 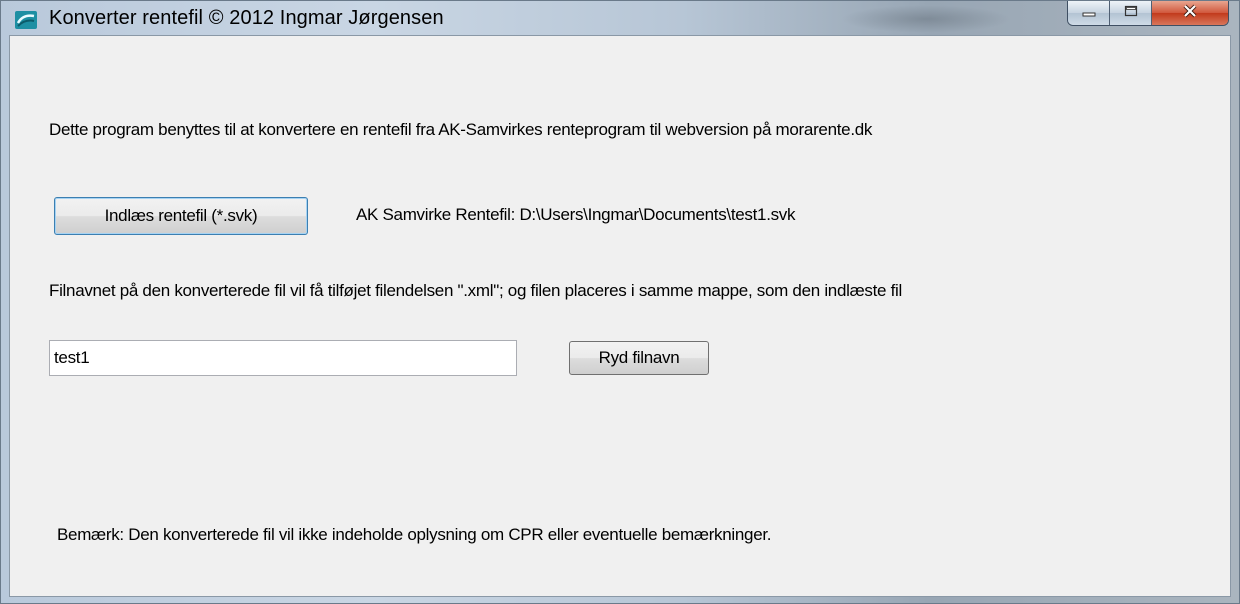 What do you see at coordinates (283, 358) in the screenshot?
I see `filename-input` at bounding box center [283, 358].